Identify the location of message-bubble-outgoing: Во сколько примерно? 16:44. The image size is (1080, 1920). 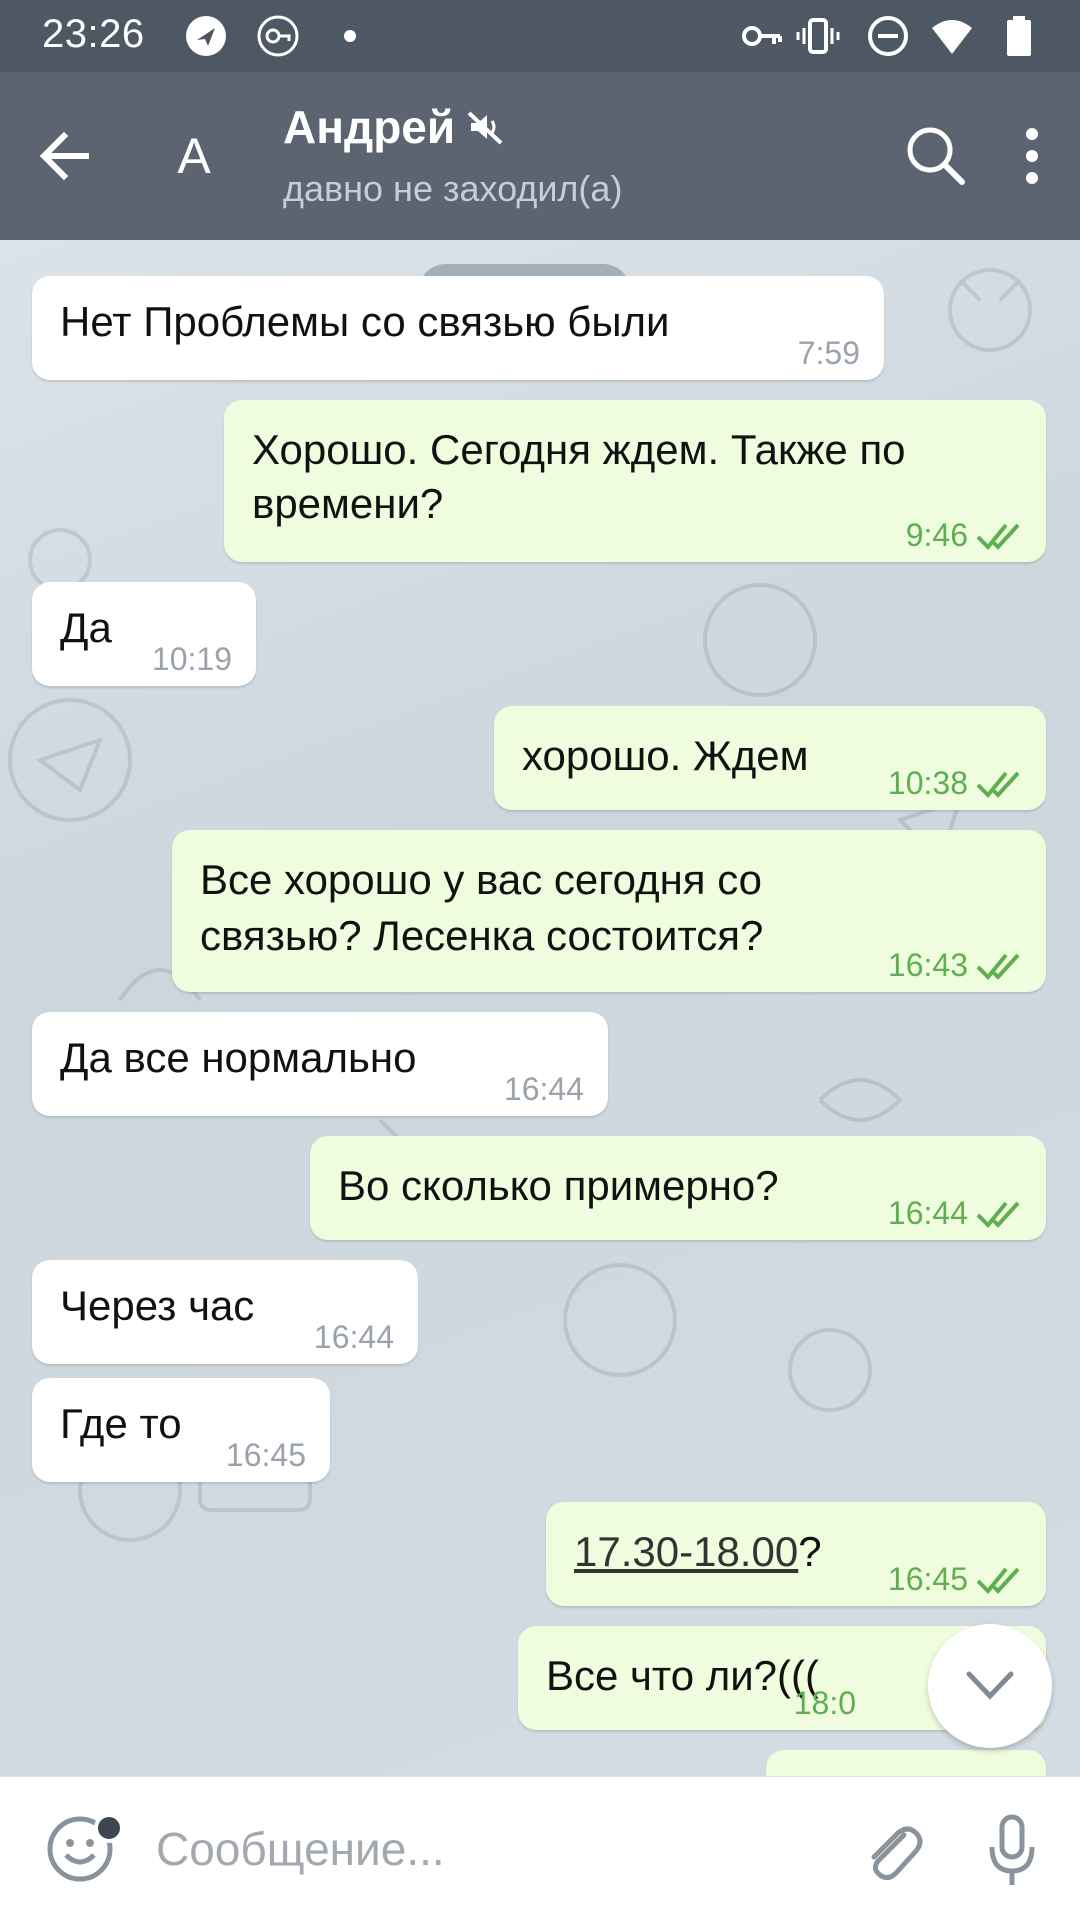
(678, 1188).